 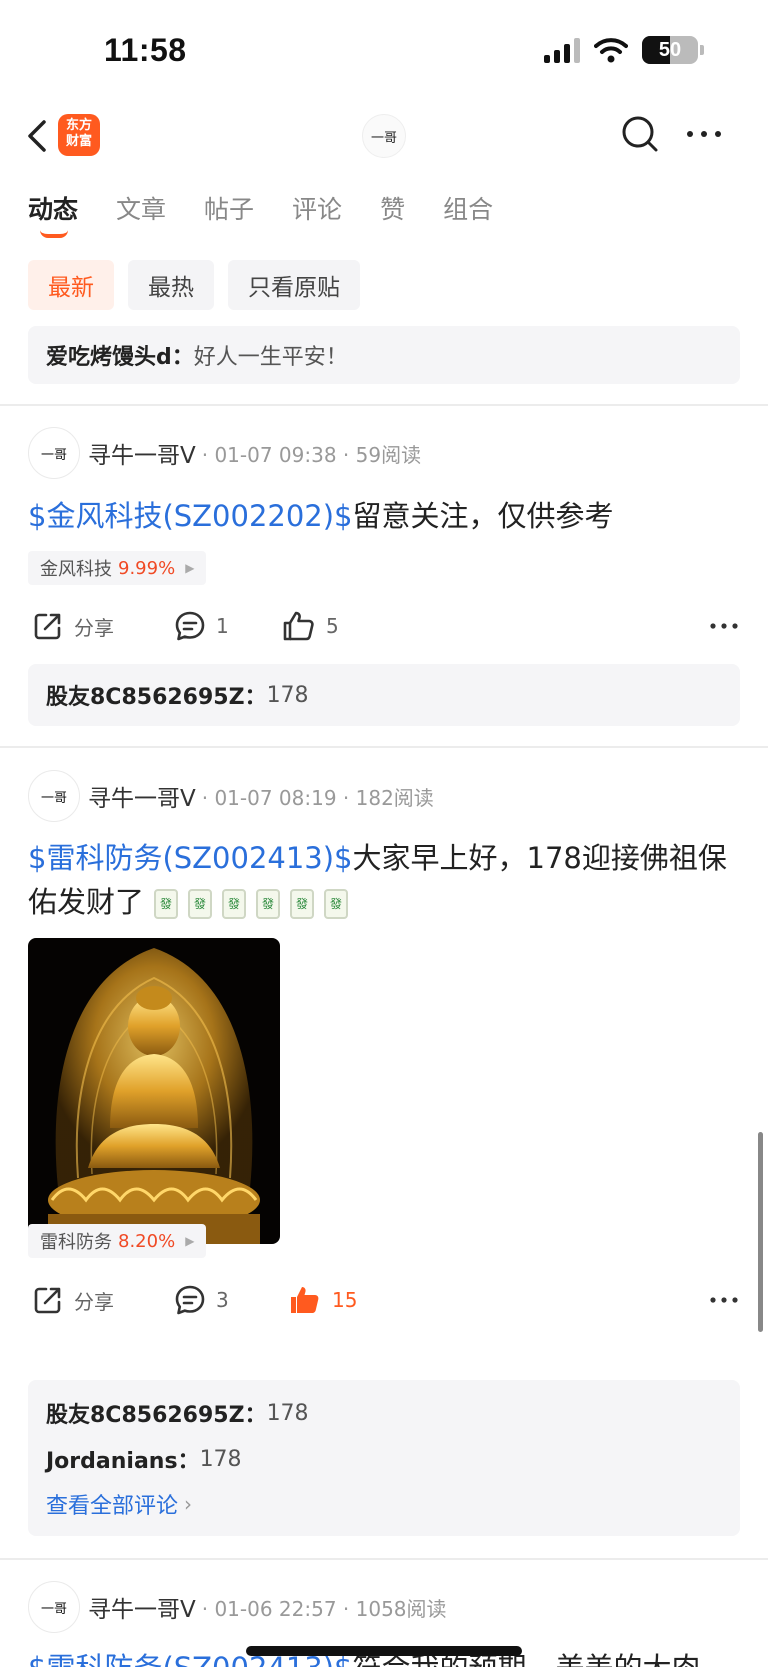 I want to click on comment-box: 股友8C8562695Z： 178, so click(x=384, y=695).